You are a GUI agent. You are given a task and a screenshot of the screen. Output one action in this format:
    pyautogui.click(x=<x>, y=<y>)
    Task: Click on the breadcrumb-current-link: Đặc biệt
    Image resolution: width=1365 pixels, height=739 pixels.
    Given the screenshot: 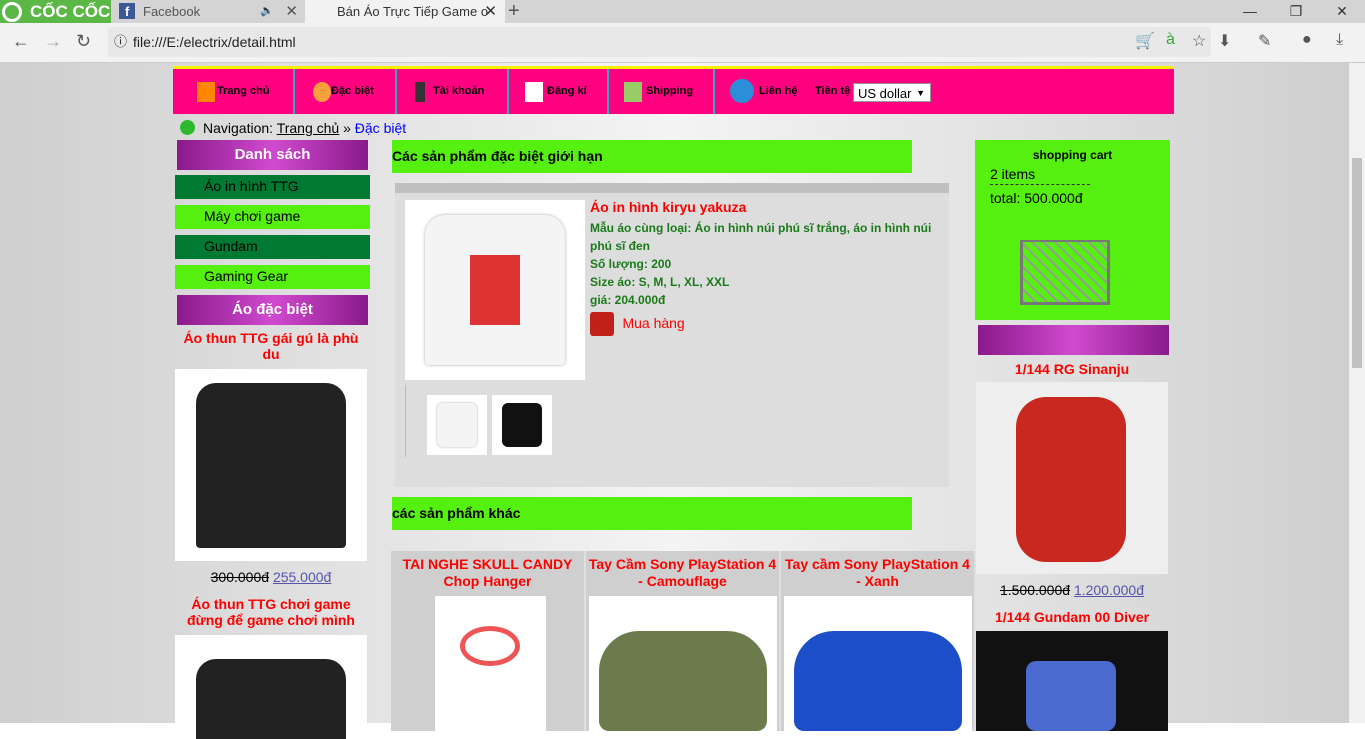 What is the action you would take?
    pyautogui.click(x=380, y=128)
    